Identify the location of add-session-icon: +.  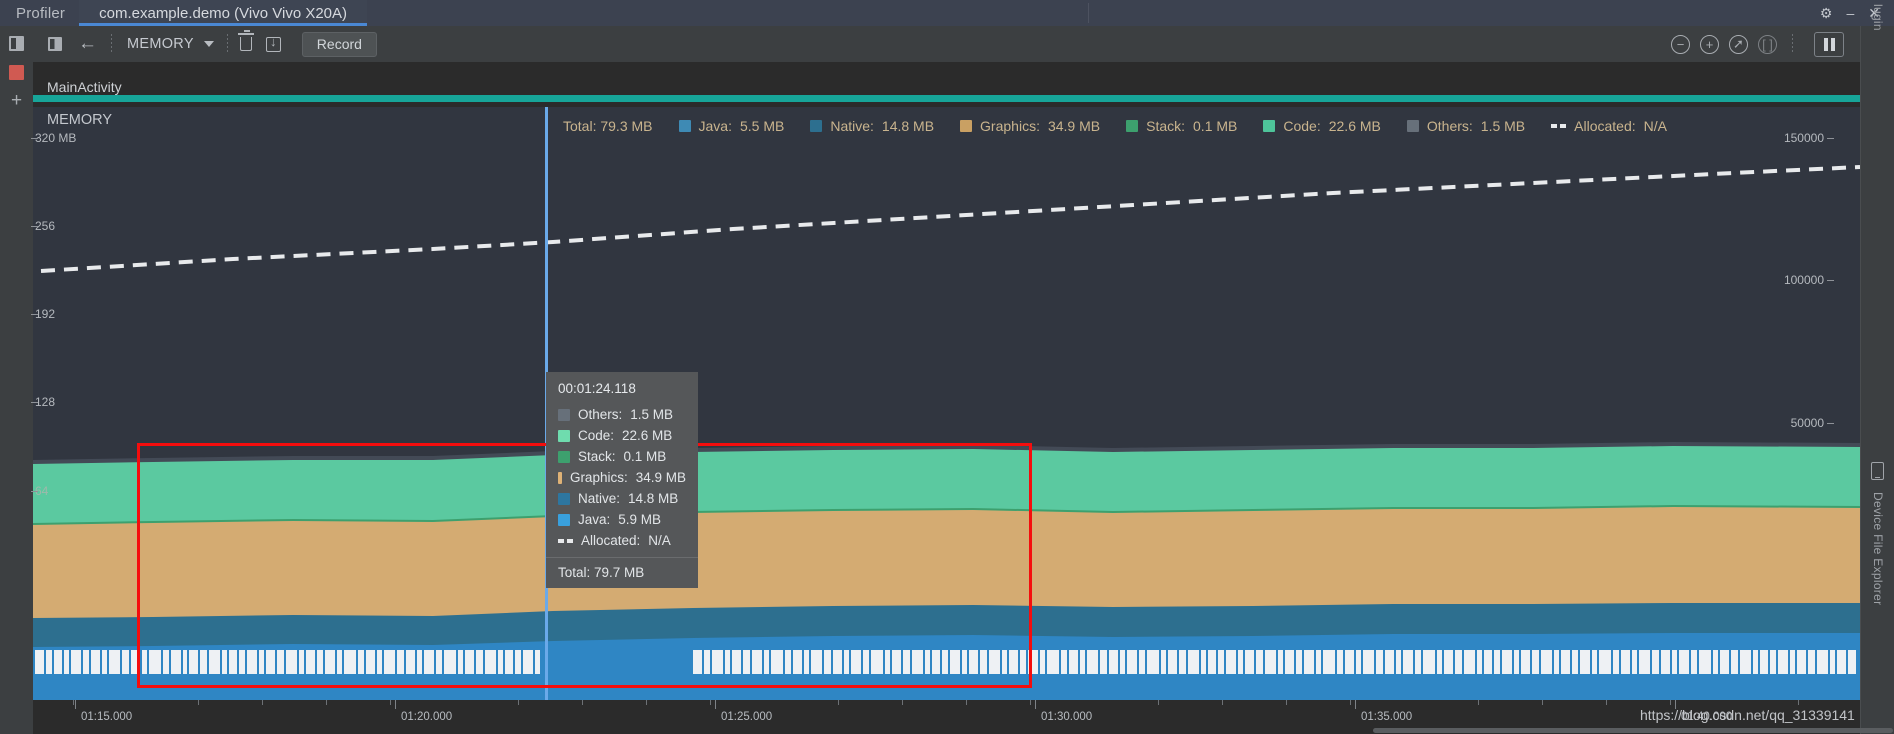
(16, 100).